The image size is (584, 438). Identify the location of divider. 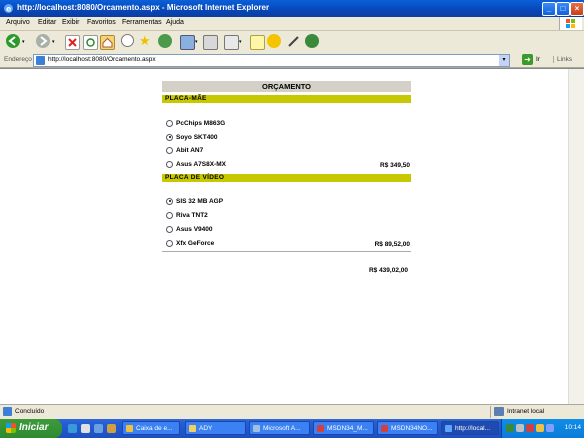
(286, 251).